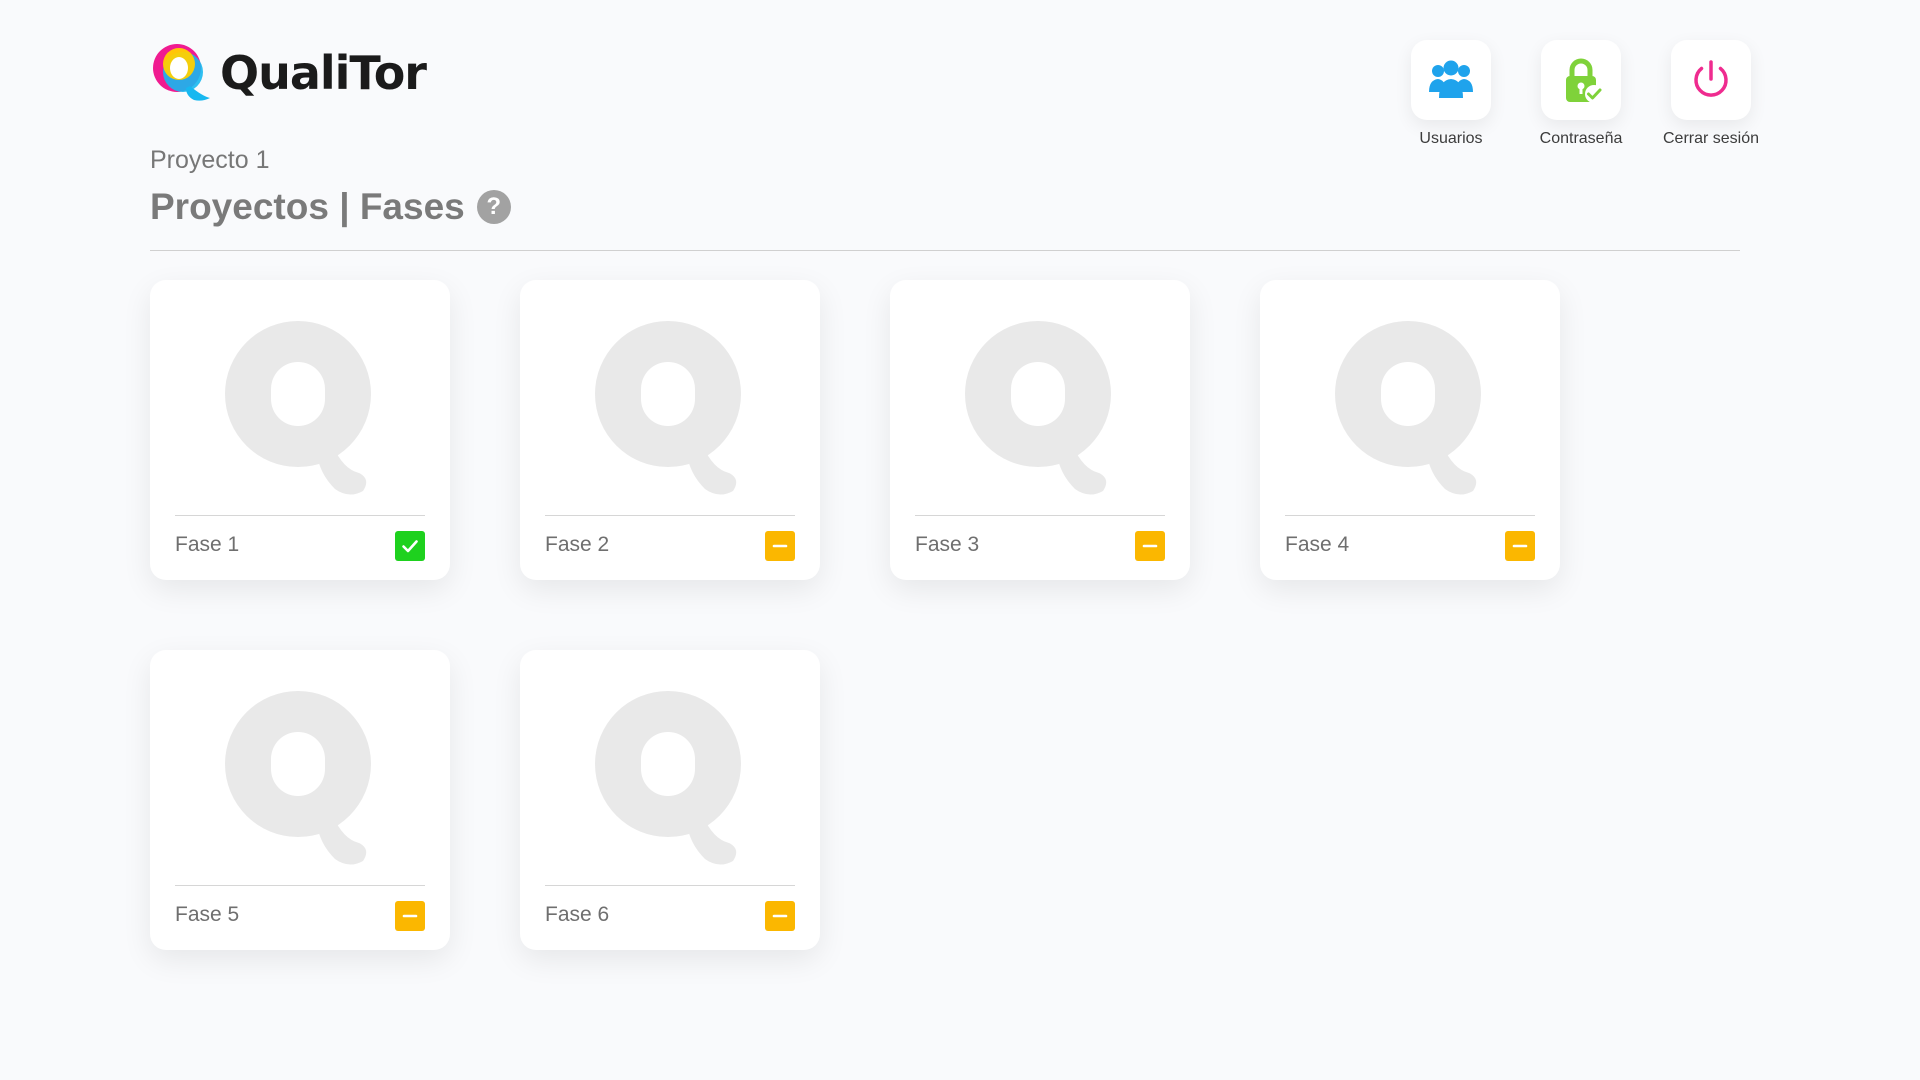 The image size is (1920, 1080). I want to click on users-button, so click(1451, 80).